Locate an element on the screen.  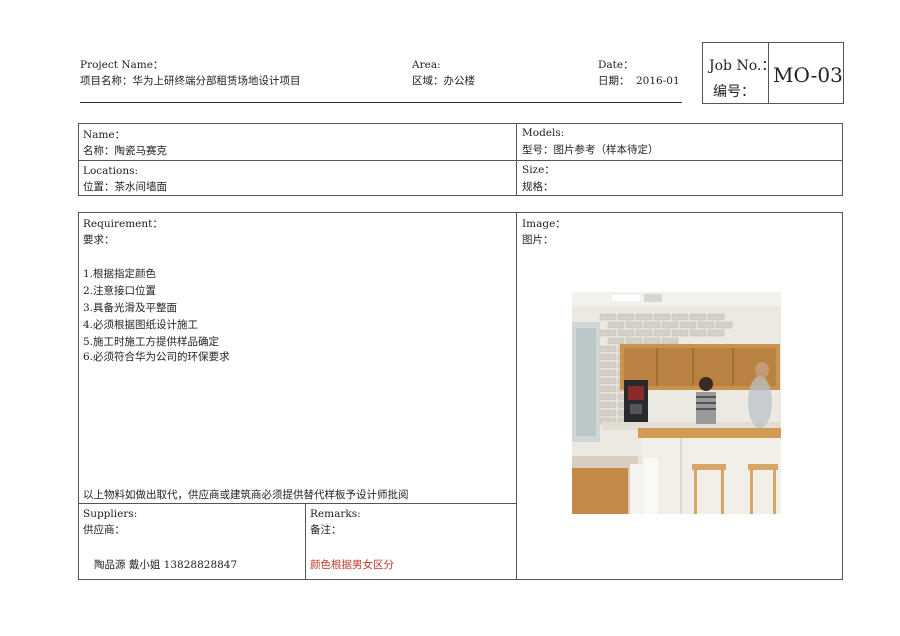
reference-photo is located at coordinates (676, 403).